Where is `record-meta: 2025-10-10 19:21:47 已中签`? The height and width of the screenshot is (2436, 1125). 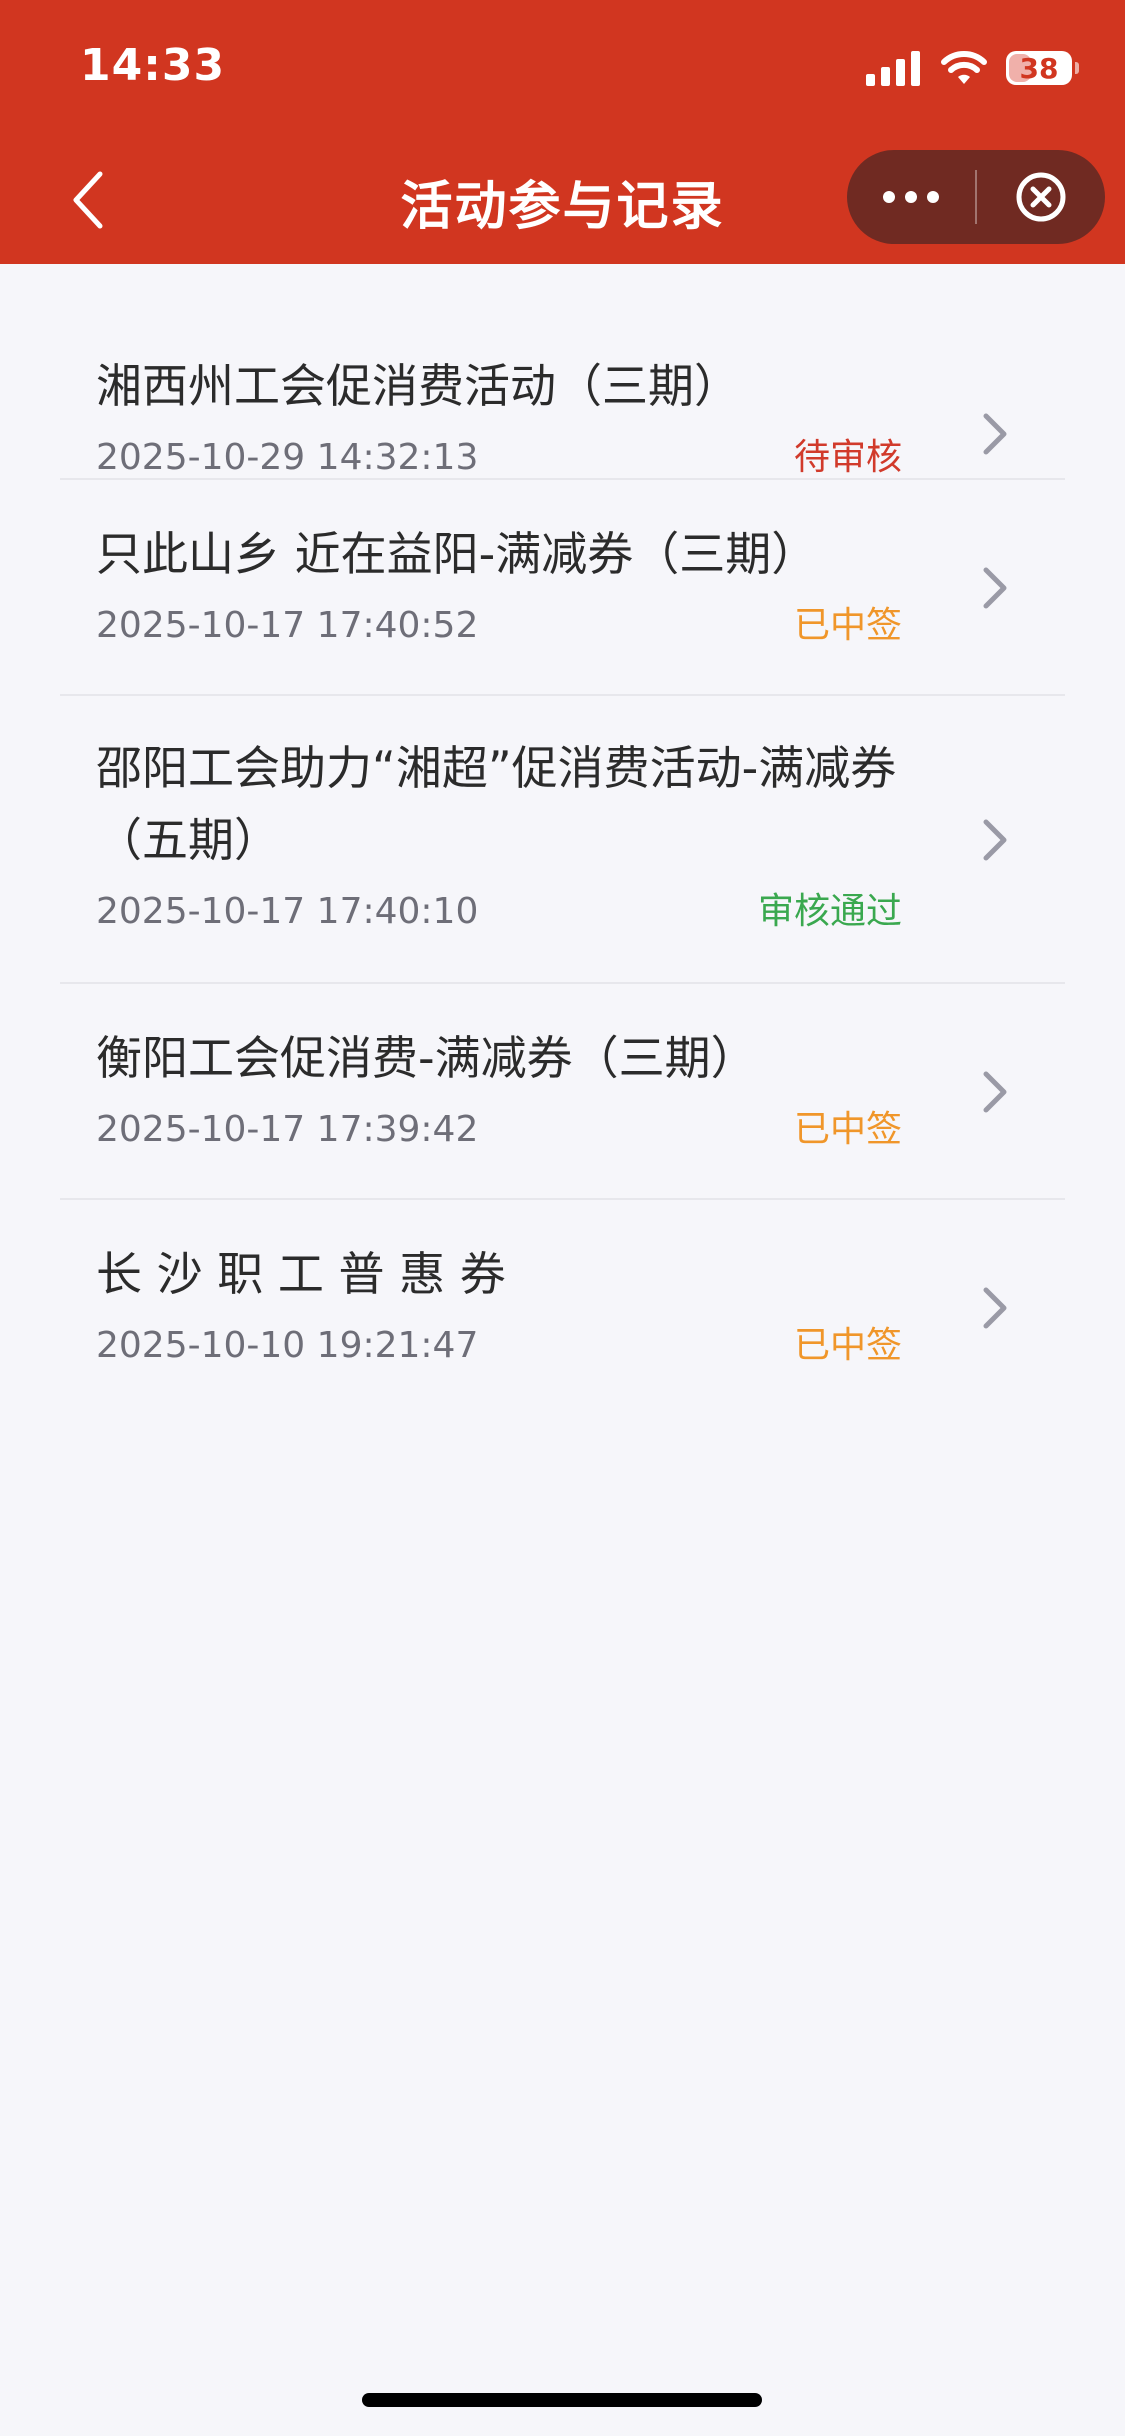 record-meta: 2025-10-10 19:21:47 已中签 is located at coordinates (562, 1346).